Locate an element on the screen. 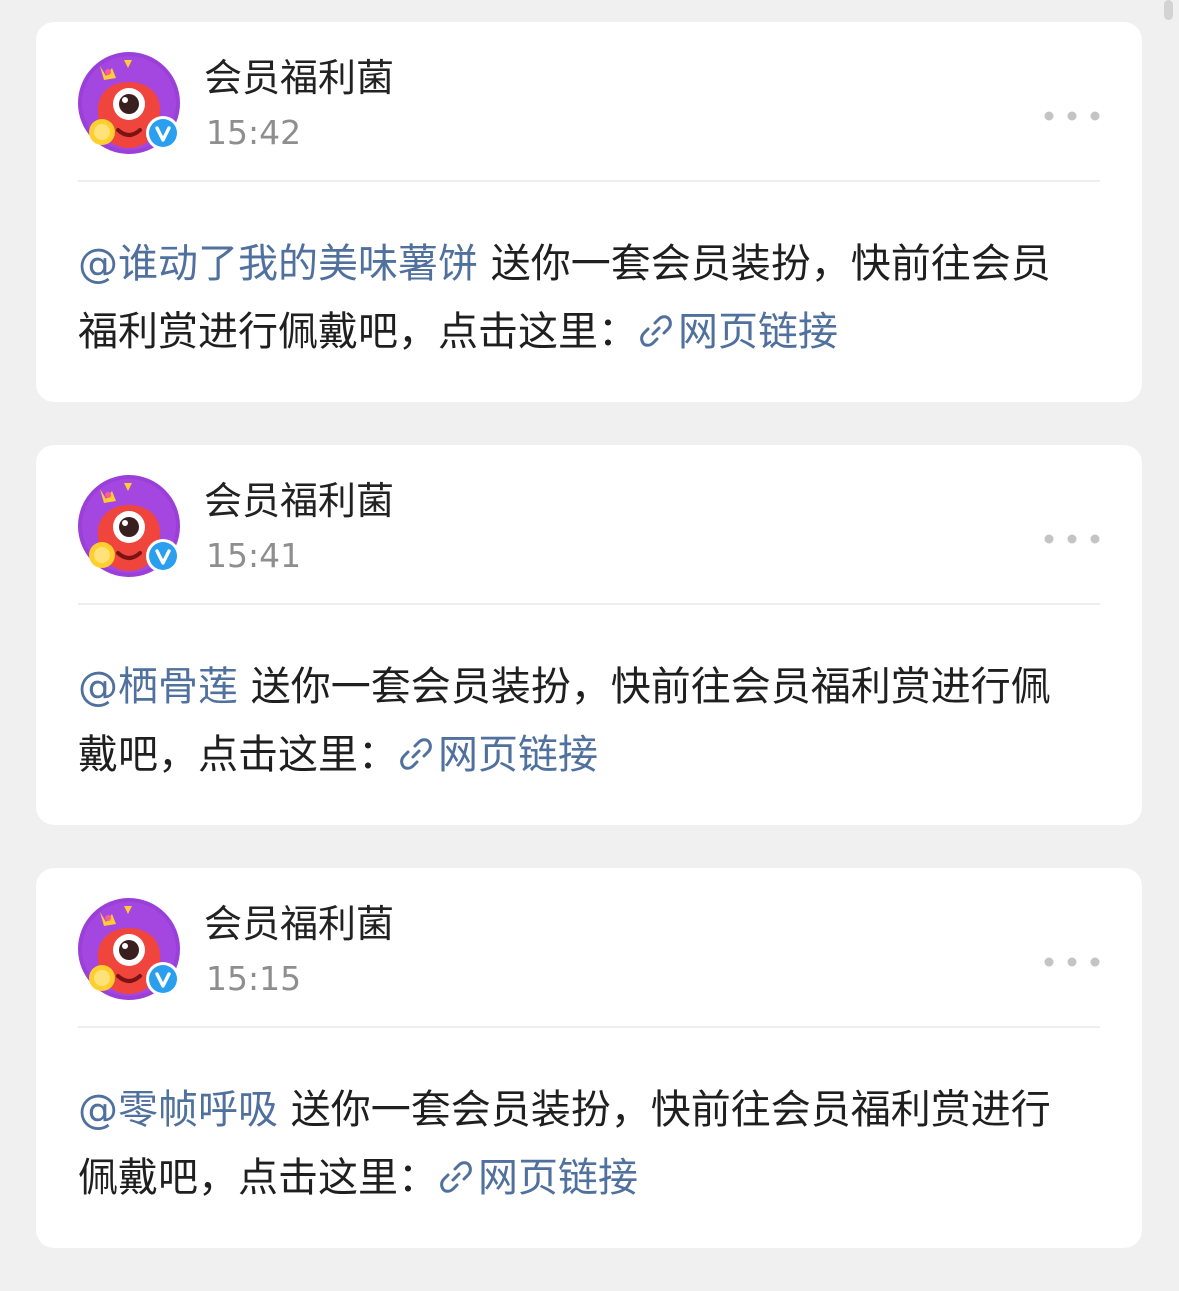  post-header: 会员福利菌 15:41 is located at coordinates (589, 529).